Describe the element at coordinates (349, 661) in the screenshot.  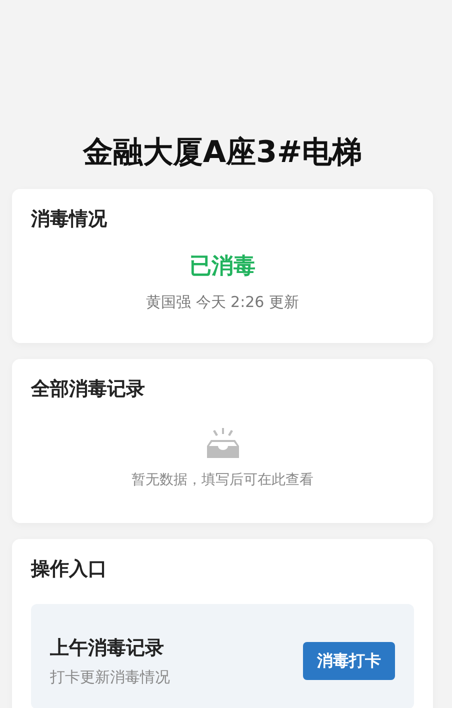
I see `checkin-button: 消毒打卡` at that location.